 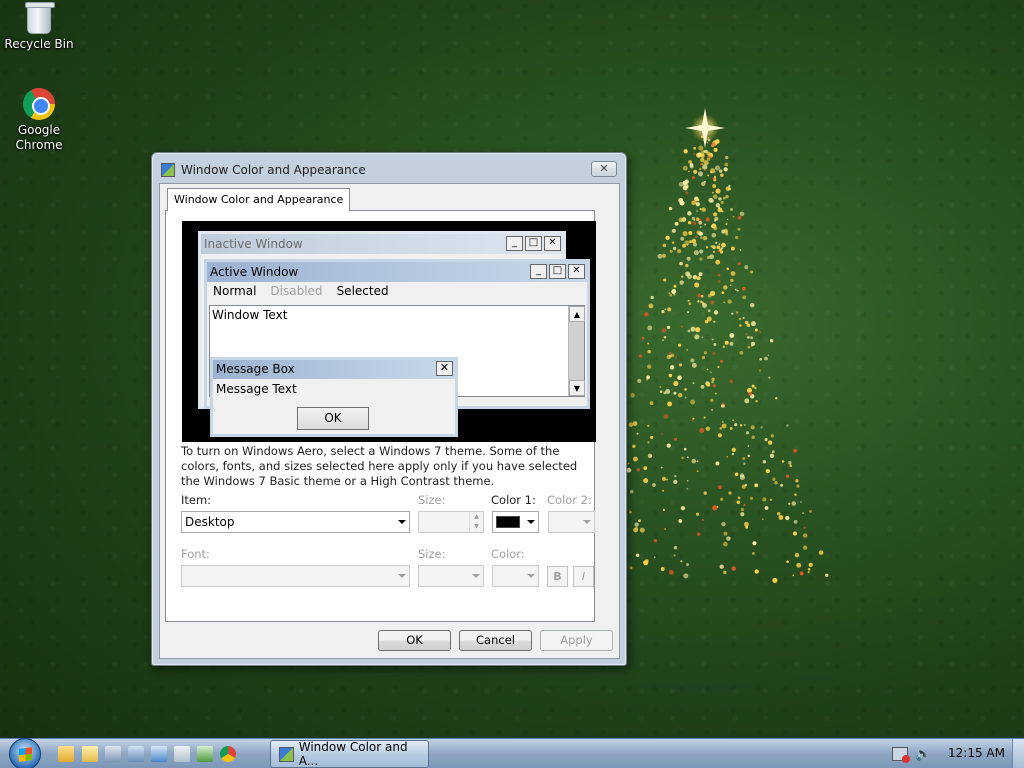 What do you see at coordinates (1018, 753) in the screenshot?
I see `show-desktop-button` at bounding box center [1018, 753].